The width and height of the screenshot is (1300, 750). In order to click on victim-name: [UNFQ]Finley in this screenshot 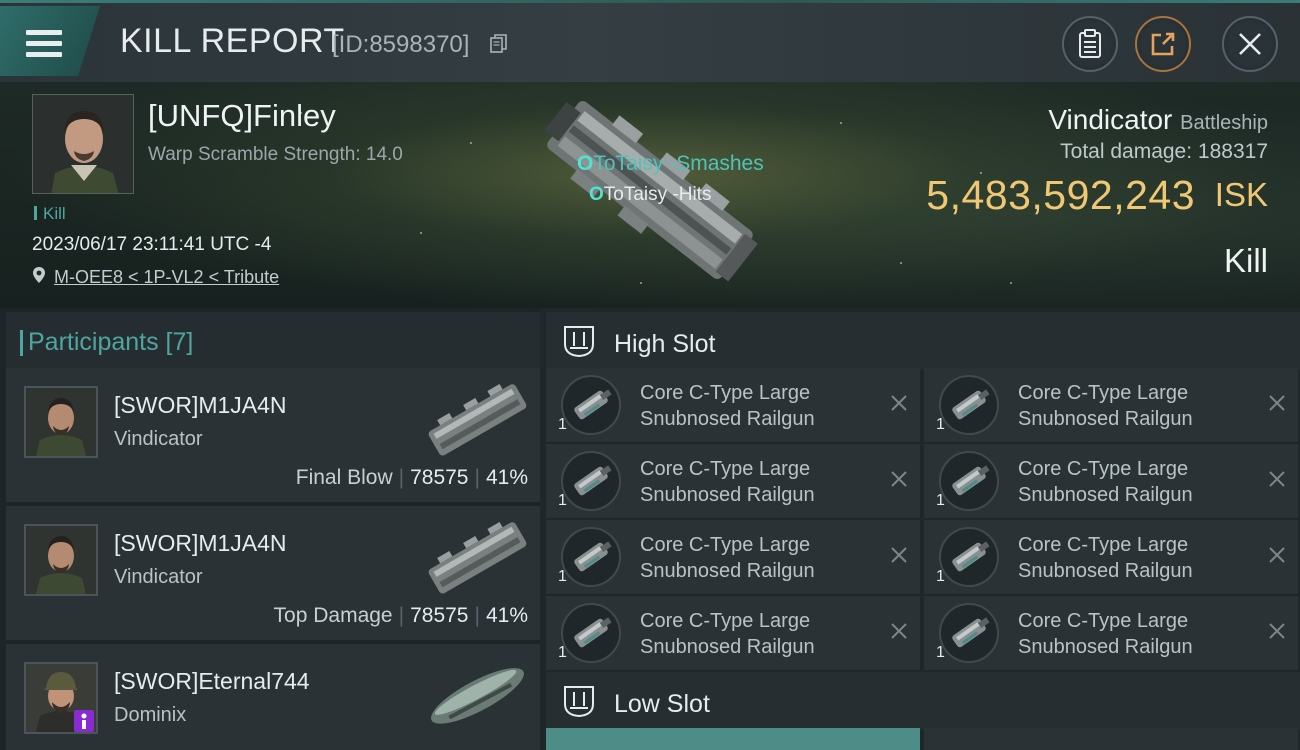, I will do `click(242, 116)`.